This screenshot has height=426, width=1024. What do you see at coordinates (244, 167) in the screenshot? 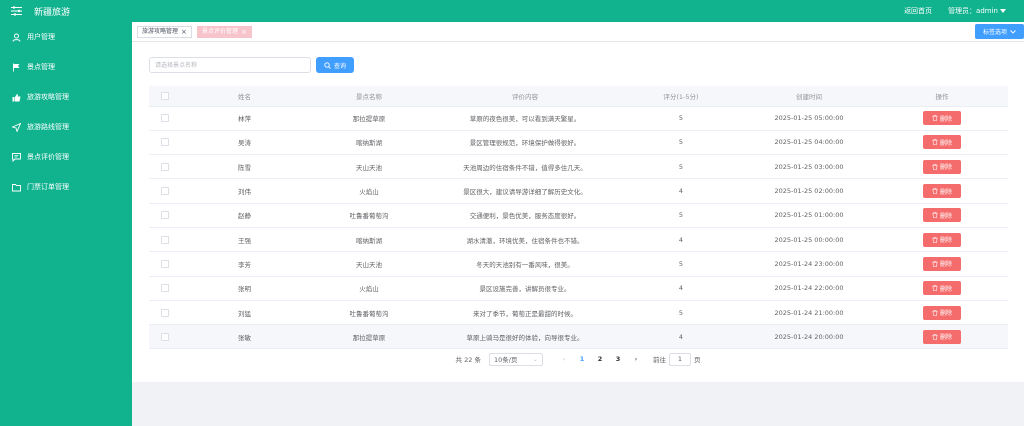
I see `cell-name: 陈雪` at bounding box center [244, 167].